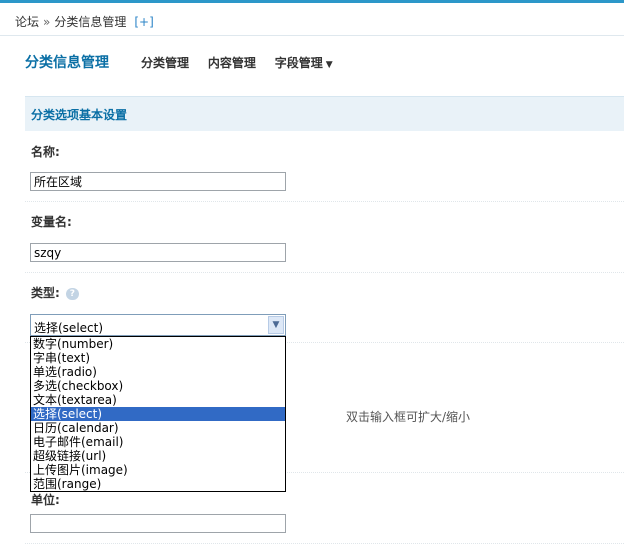  I want to click on type-label-text: 类型:, so click(45, 293).